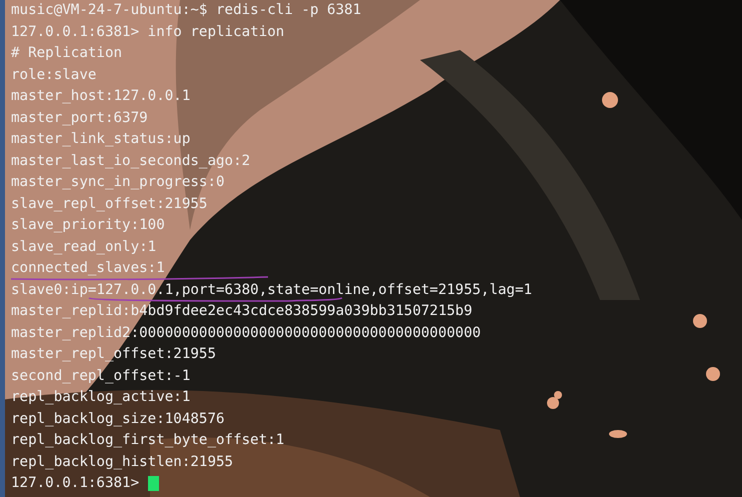 The image size is (742, 497). I want to click on terminal-line: # Replication, so click(66, 53).